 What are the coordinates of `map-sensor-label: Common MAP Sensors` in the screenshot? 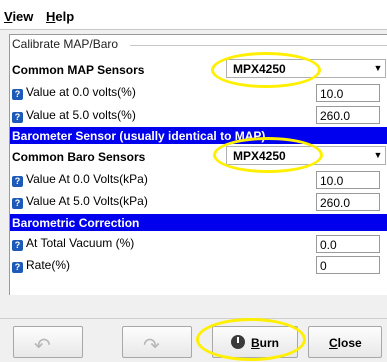 It's located at (78, 70).